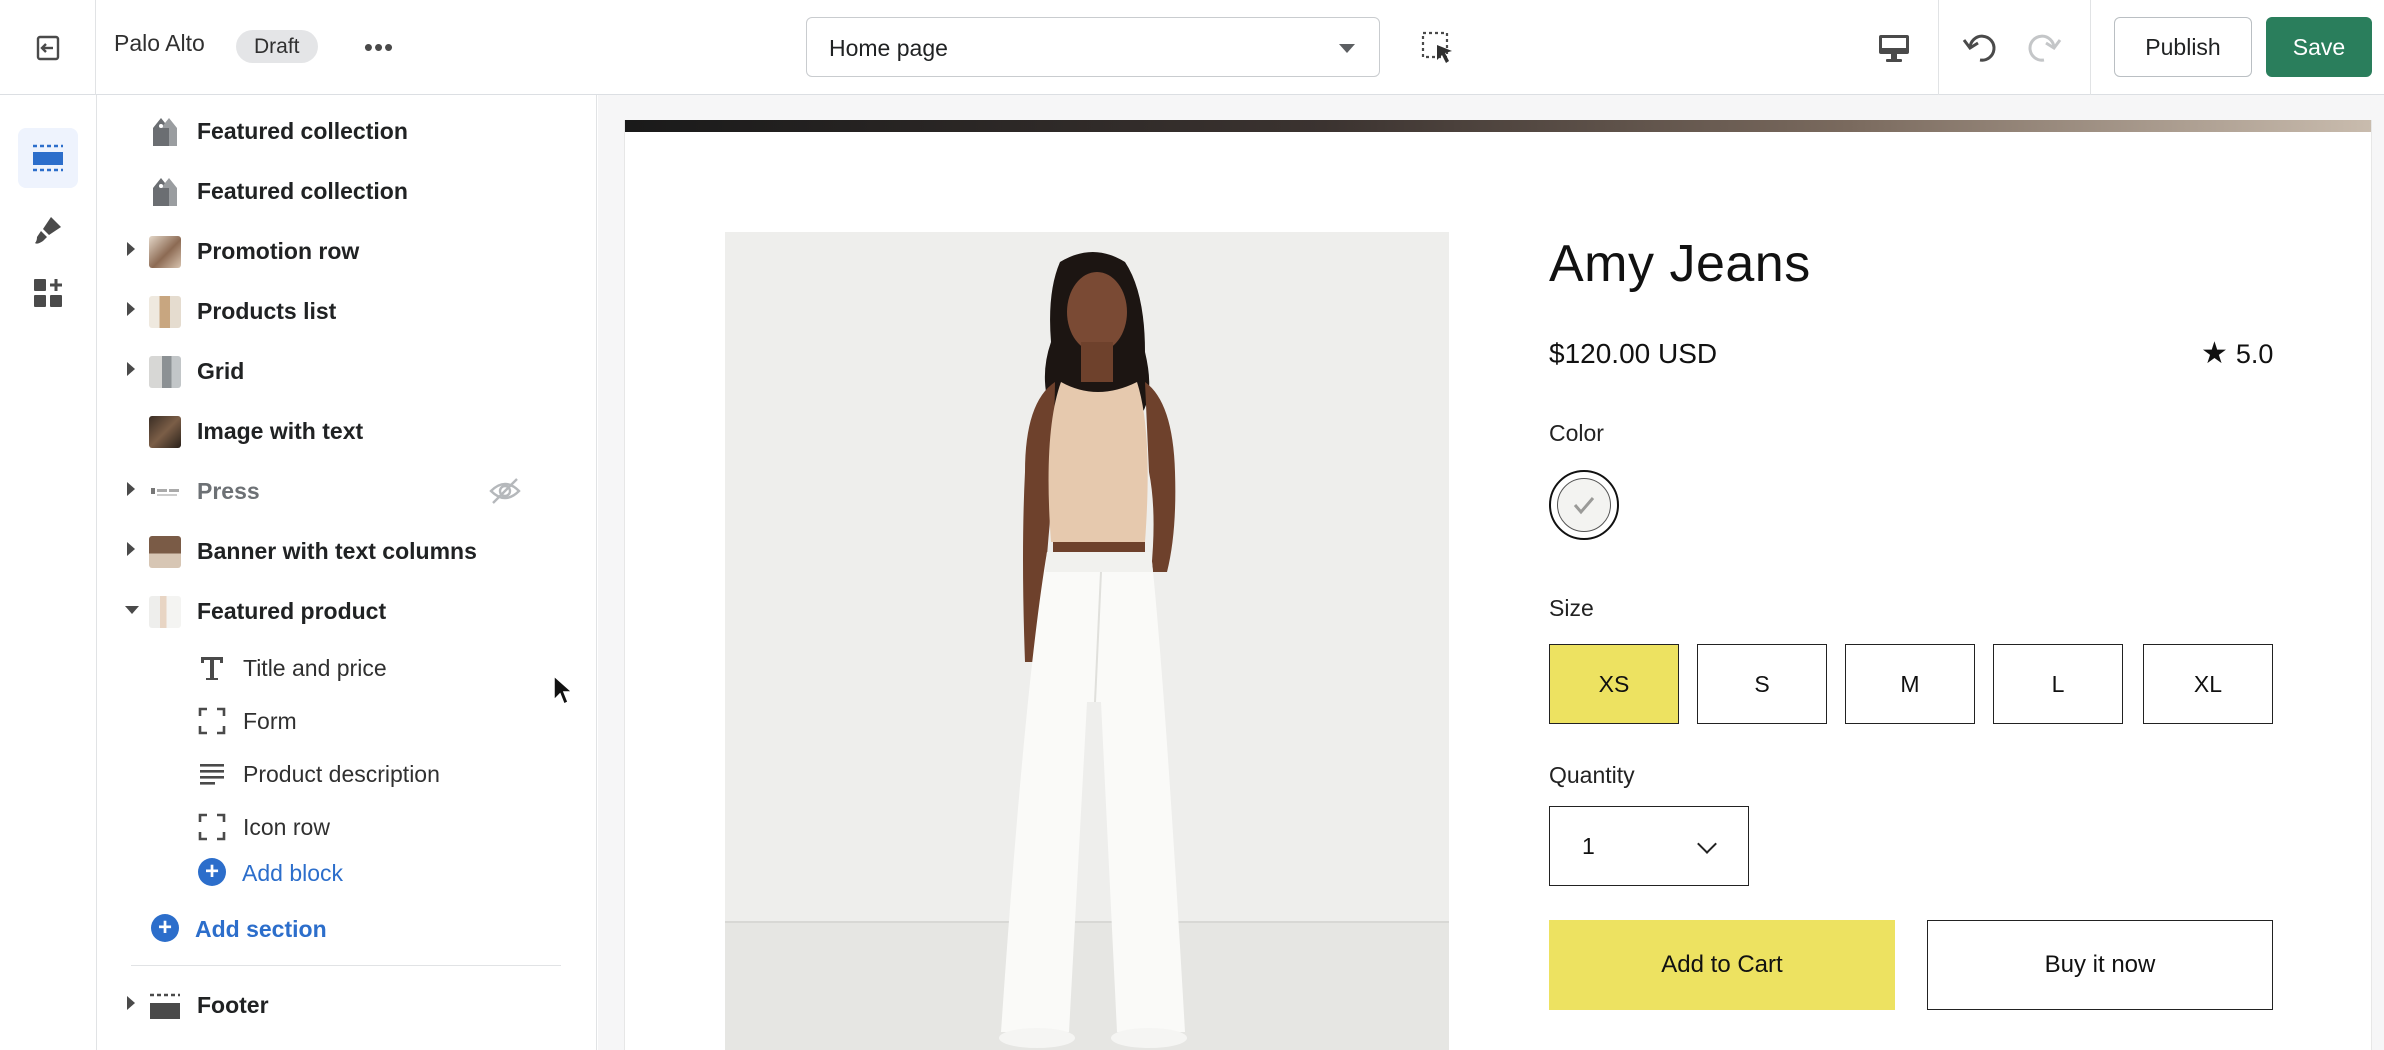 This screenshot has width=2384, height=1050. I want to click on size-label: Size, so click(1571, 608).